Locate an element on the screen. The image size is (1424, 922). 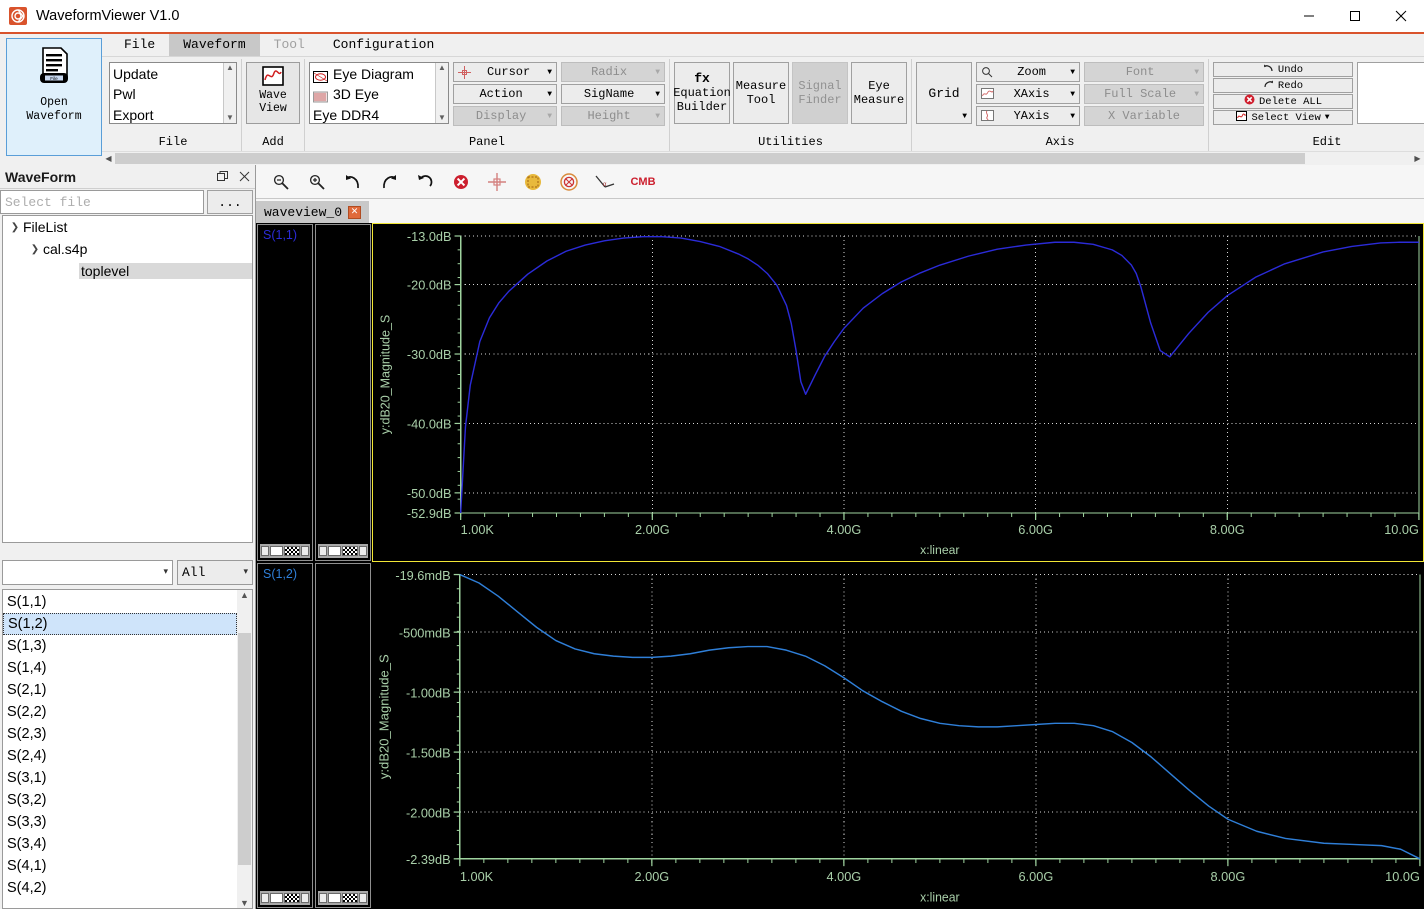
panel-type-list: Eye Diagram 3D Eye Eye DDR4 ▲ ▼ is located at coordinates (379, 93).